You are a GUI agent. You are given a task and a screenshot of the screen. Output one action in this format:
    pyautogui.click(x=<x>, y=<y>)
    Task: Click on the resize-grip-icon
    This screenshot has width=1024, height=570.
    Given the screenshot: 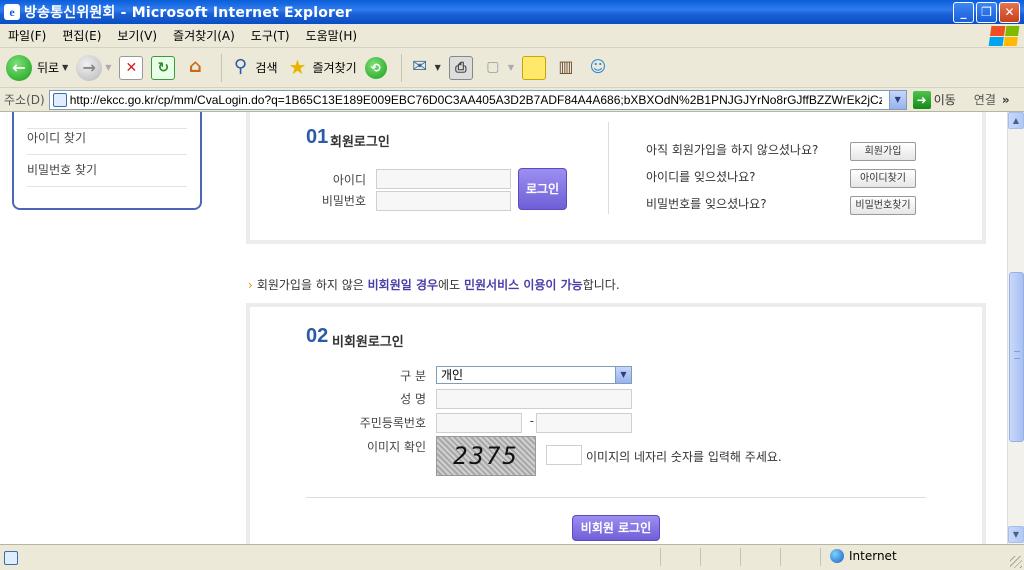 What is the action you would take?
    pyautogui.click(x=1016, y=562)
    